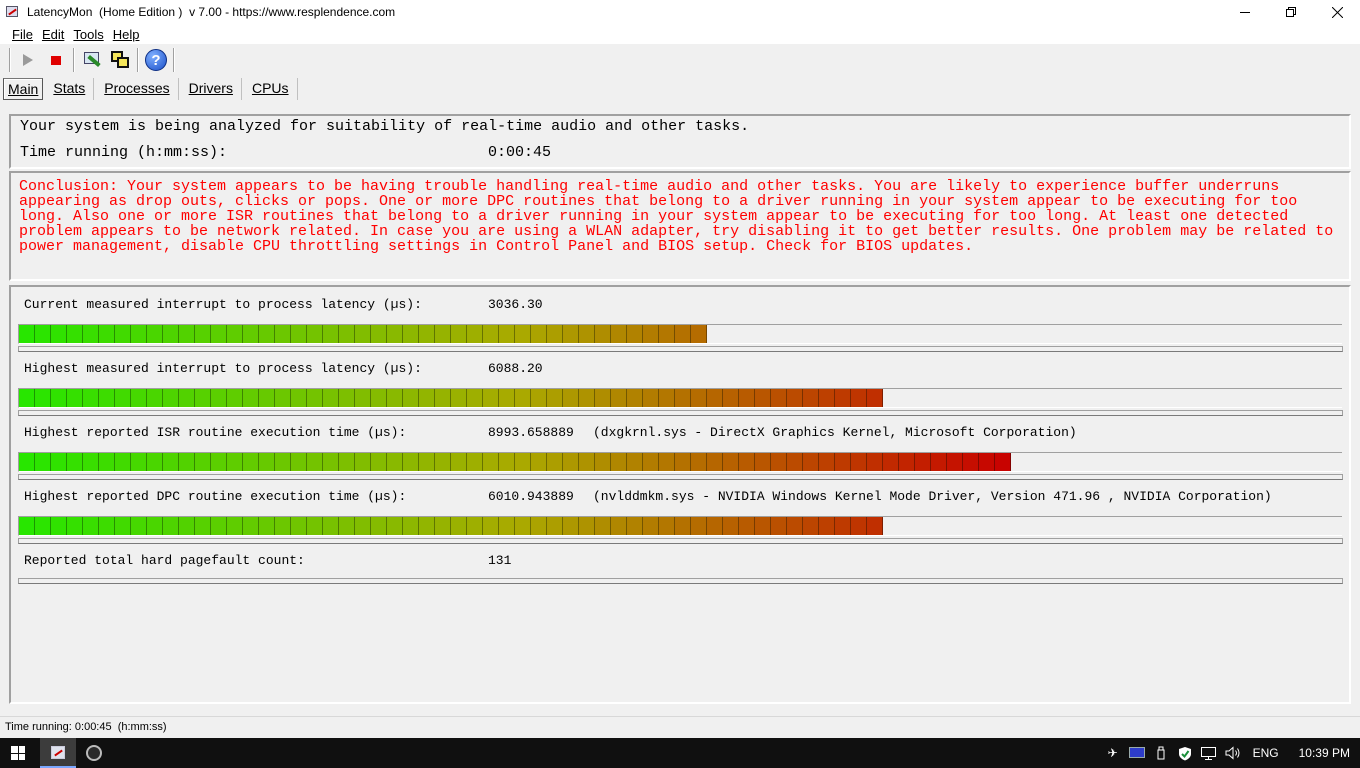 The height and width of the screenshot is (768, 1360). I want to click on tab-cpus: CPUs, so click(271, 88).